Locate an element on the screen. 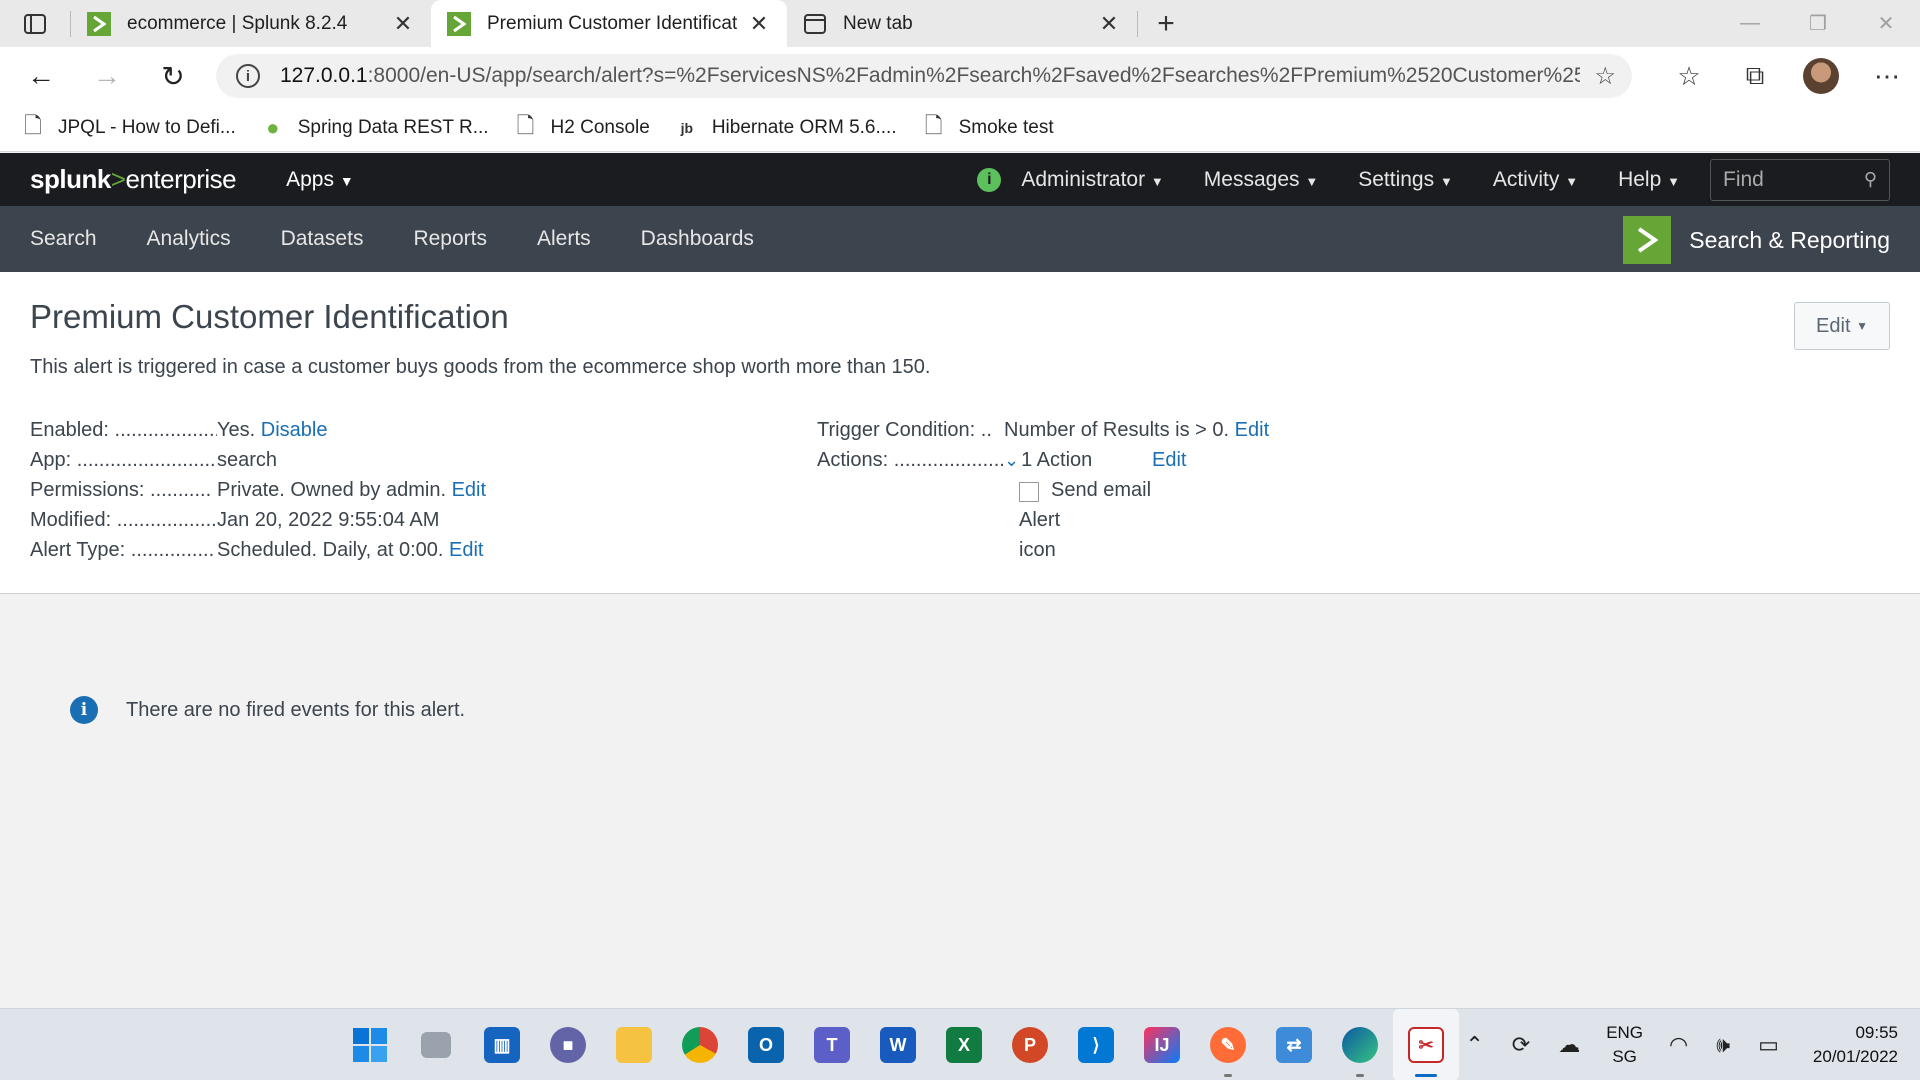 The image size is (1920, 1080). task-view-button is located at coordinates (436, 1044).